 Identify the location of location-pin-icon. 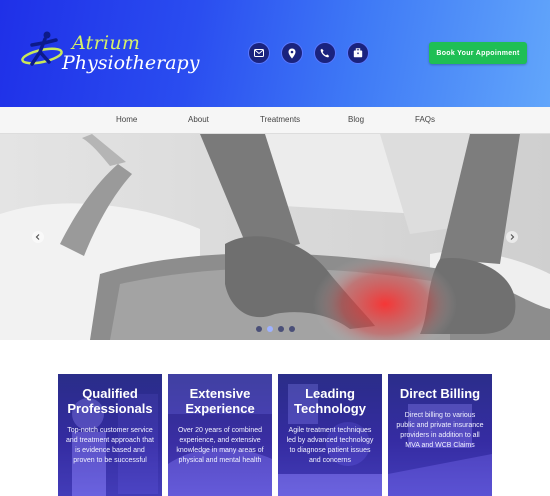
(292, 53).